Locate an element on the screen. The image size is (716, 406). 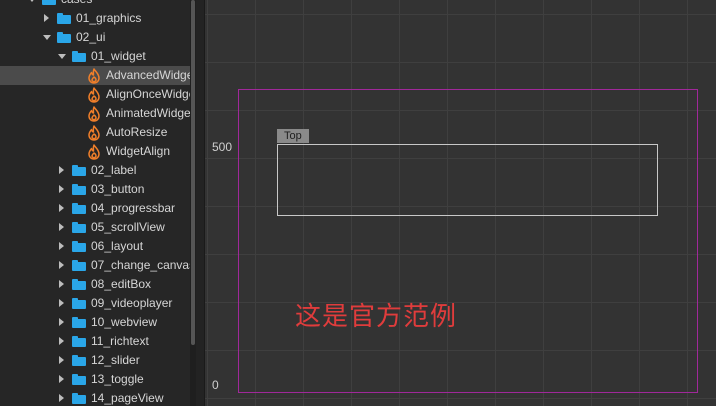
tree-item-label: AdvancedWidget is located at coordinates (148, 75).